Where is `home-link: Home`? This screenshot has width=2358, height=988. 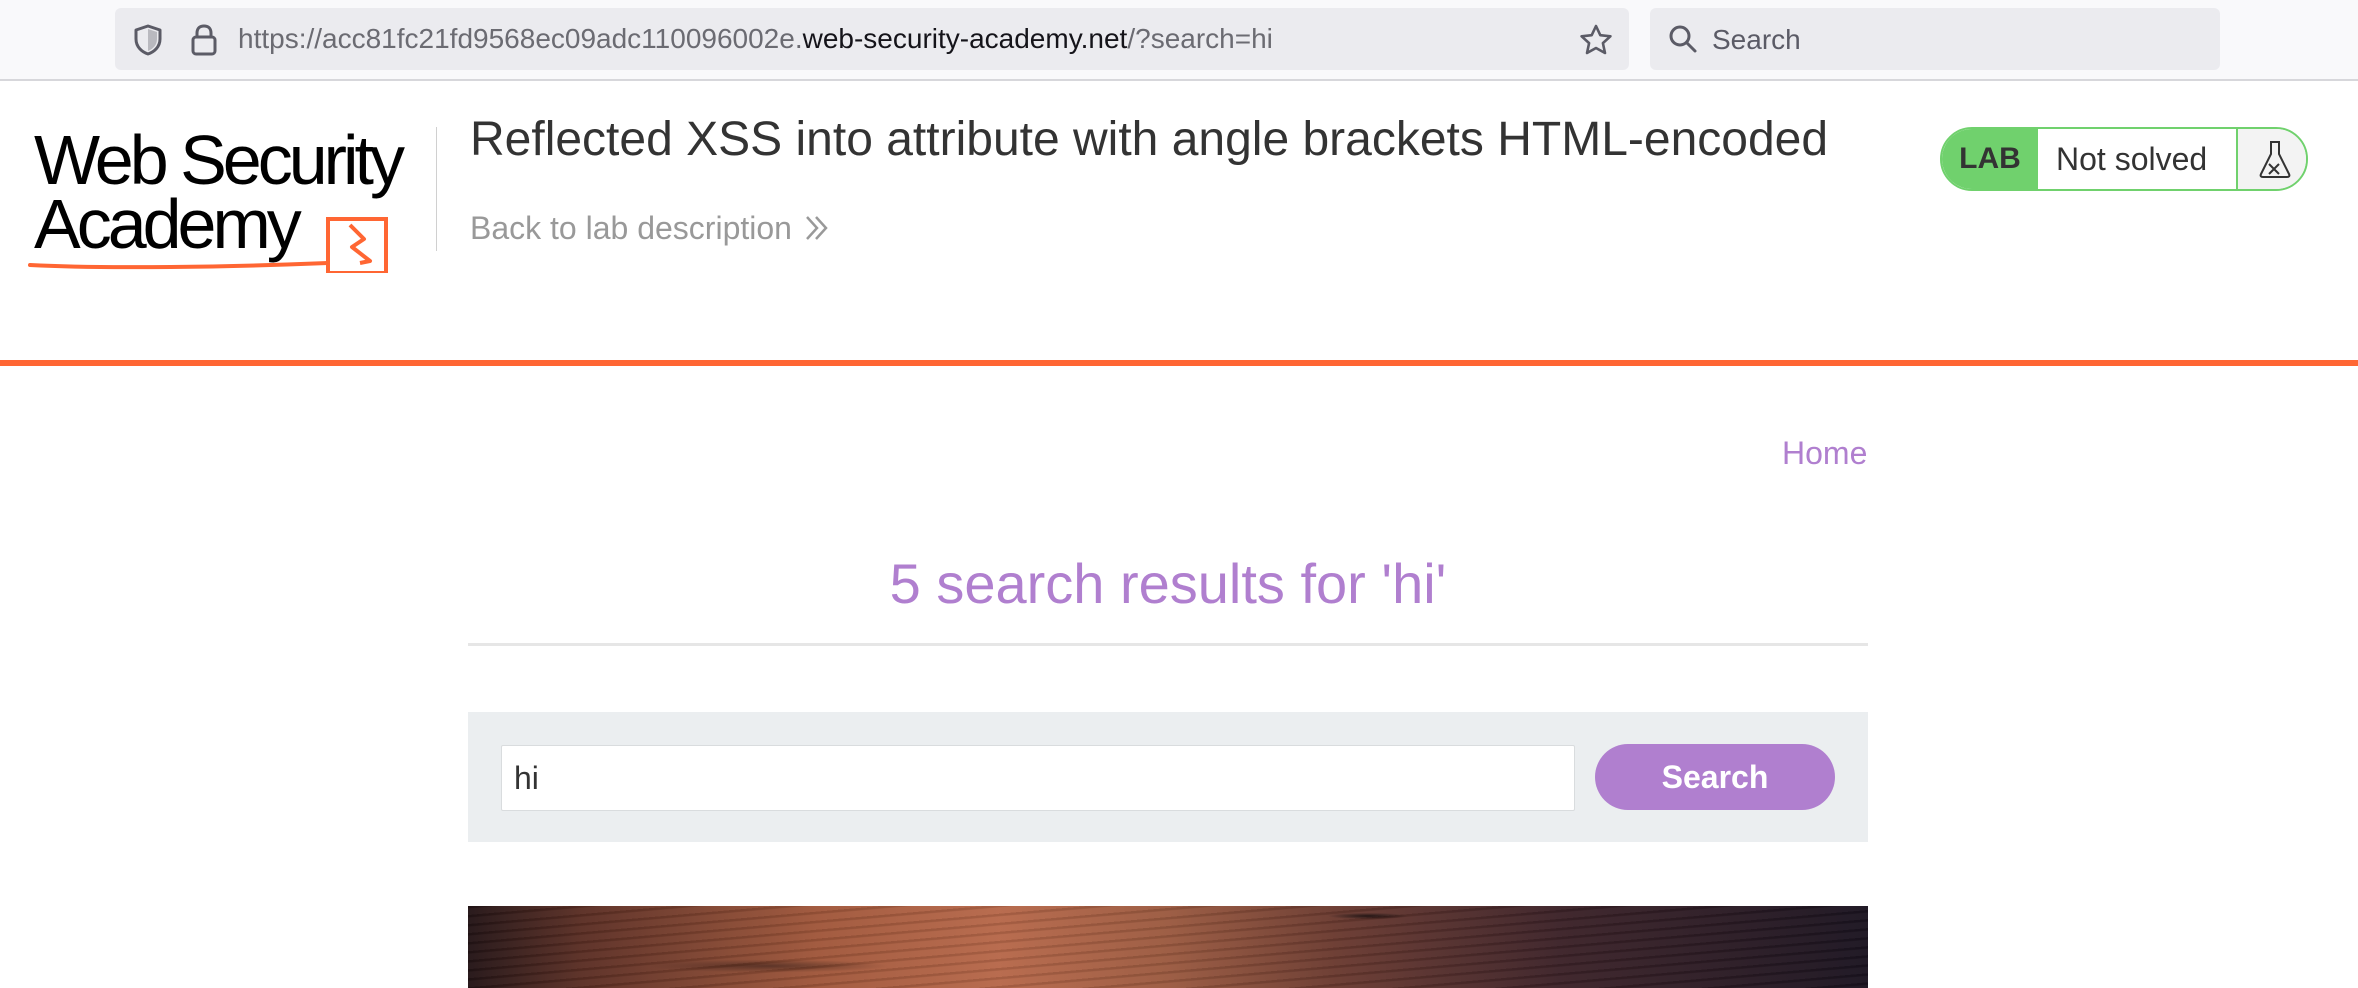 home-link: Home is located at coordinates (1824, 453).